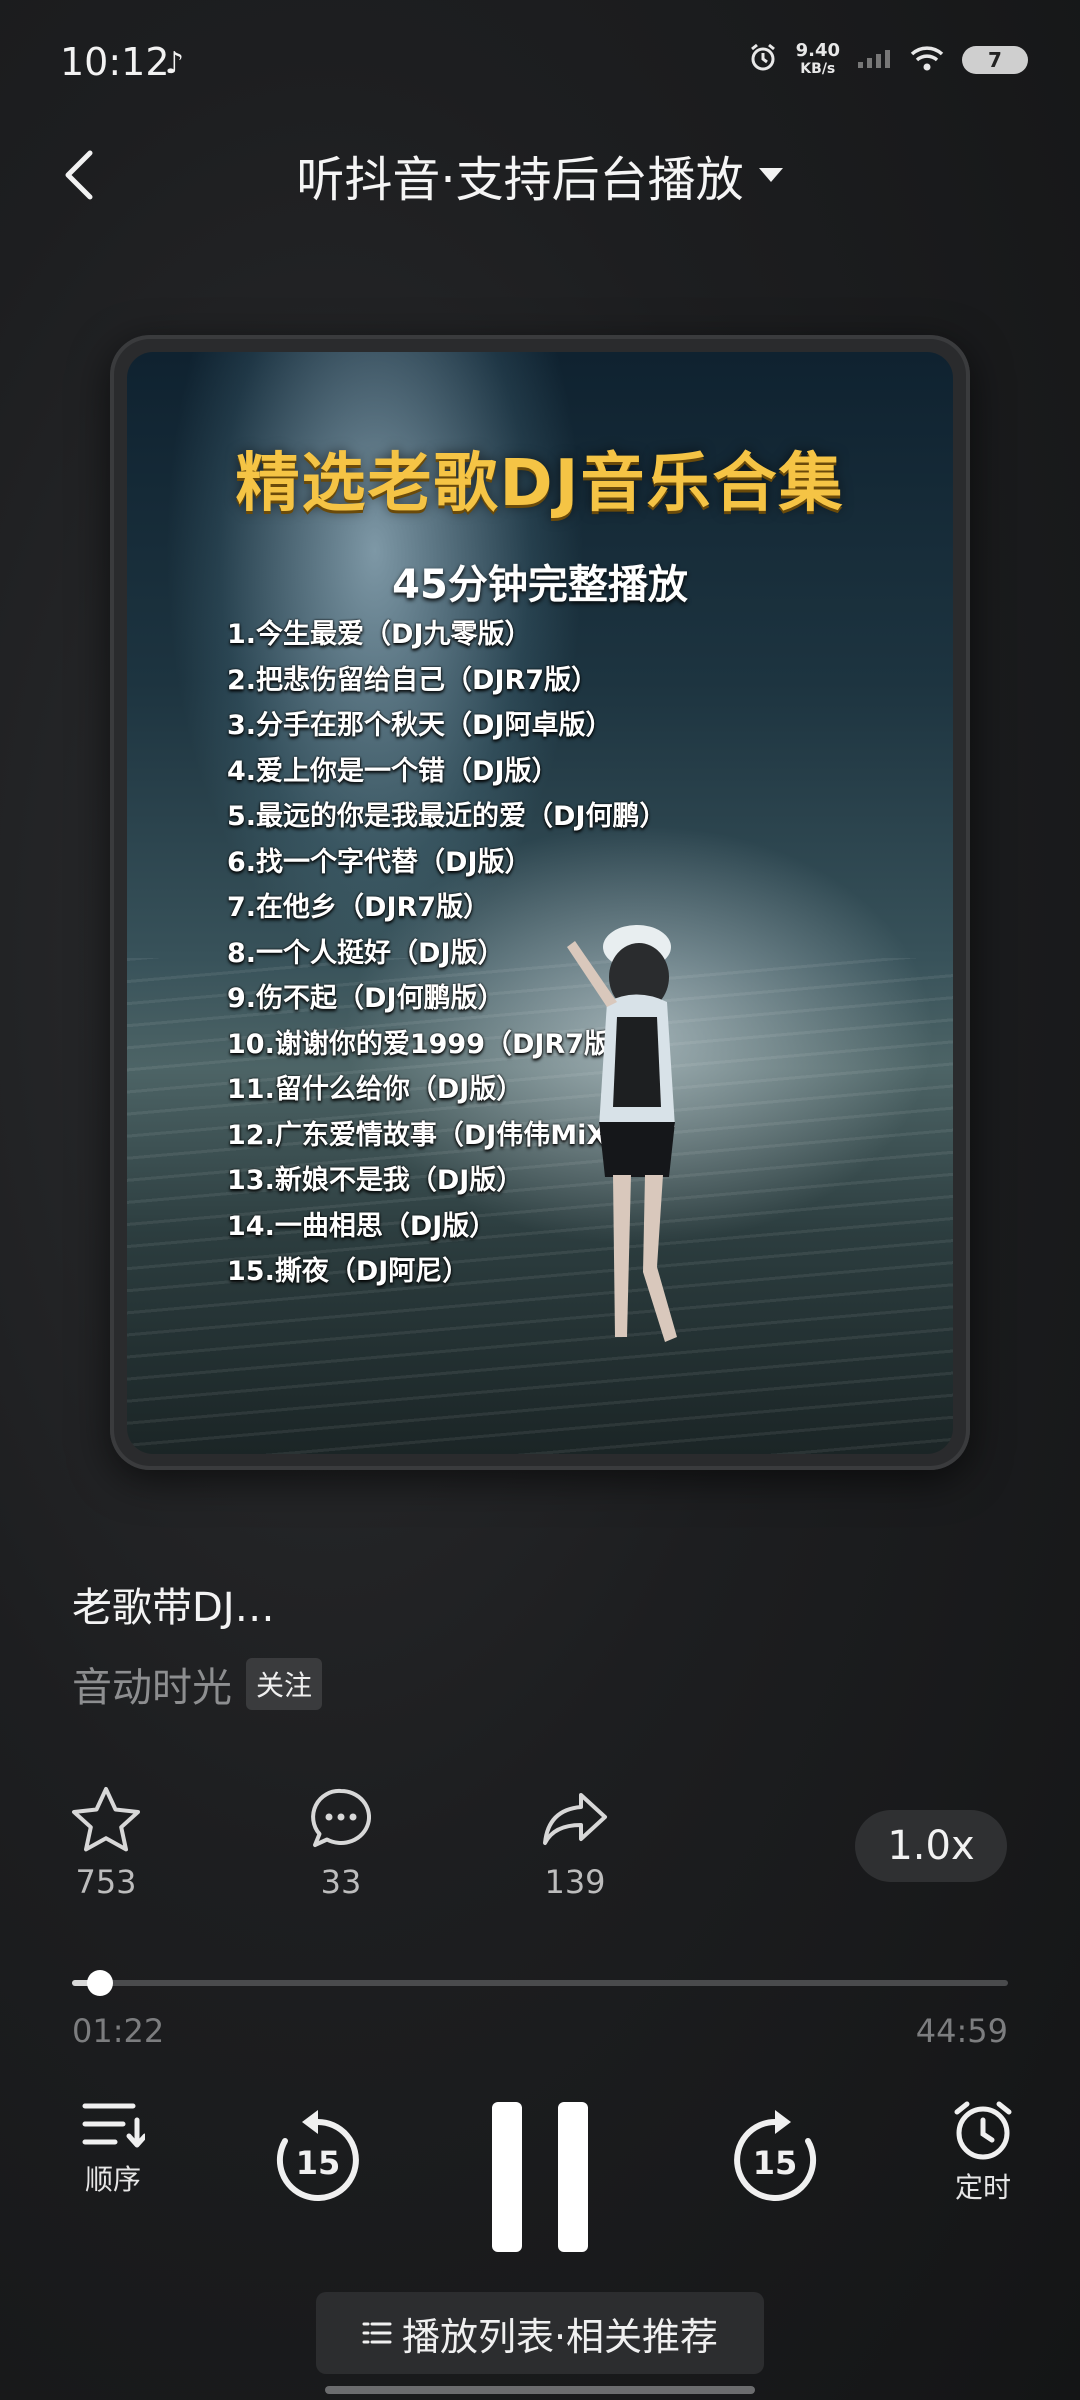 The width and height of the screenshot is (1080, 2400). I want to click on comment-count: 33, so click(341, 1882).